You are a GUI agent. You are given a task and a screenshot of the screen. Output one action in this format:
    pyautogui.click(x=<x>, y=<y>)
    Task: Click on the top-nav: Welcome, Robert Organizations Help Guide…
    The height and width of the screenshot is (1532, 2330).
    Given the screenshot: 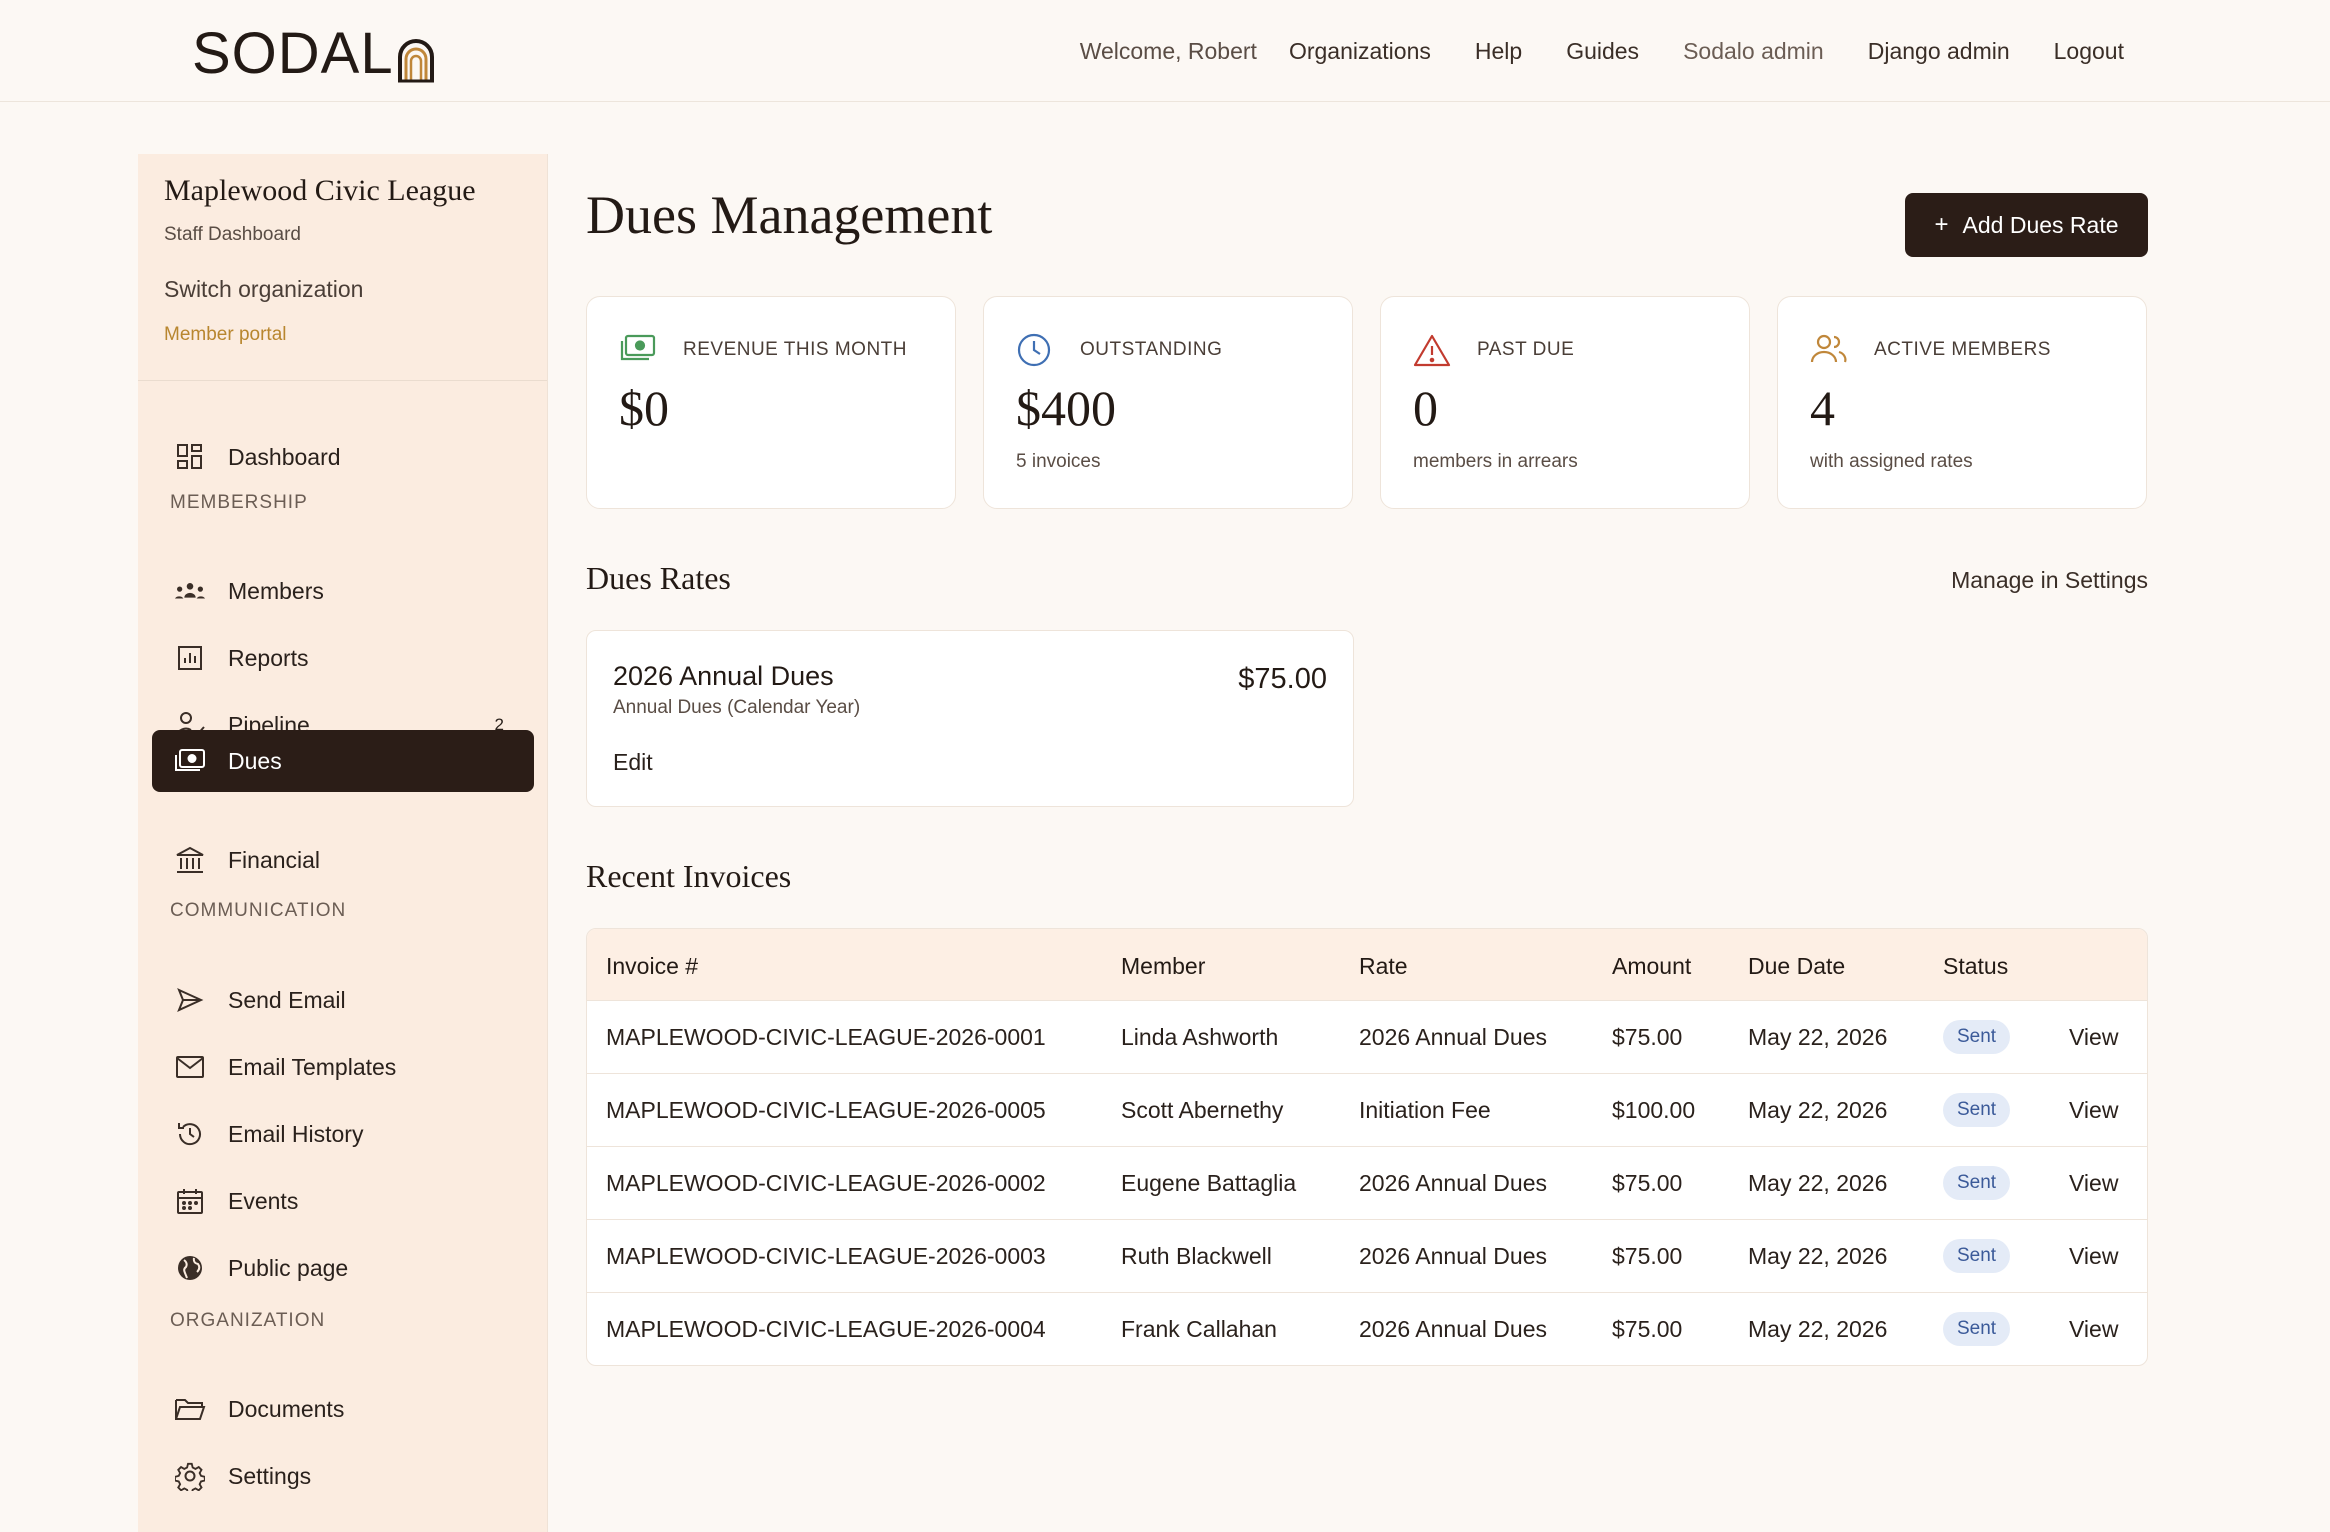 What is the action you would take?
    pyautogui.click(x=1602, y=51)
    